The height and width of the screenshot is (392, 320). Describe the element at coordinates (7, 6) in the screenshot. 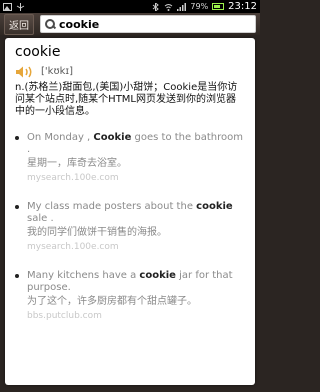

I see `image-icon` at that location.